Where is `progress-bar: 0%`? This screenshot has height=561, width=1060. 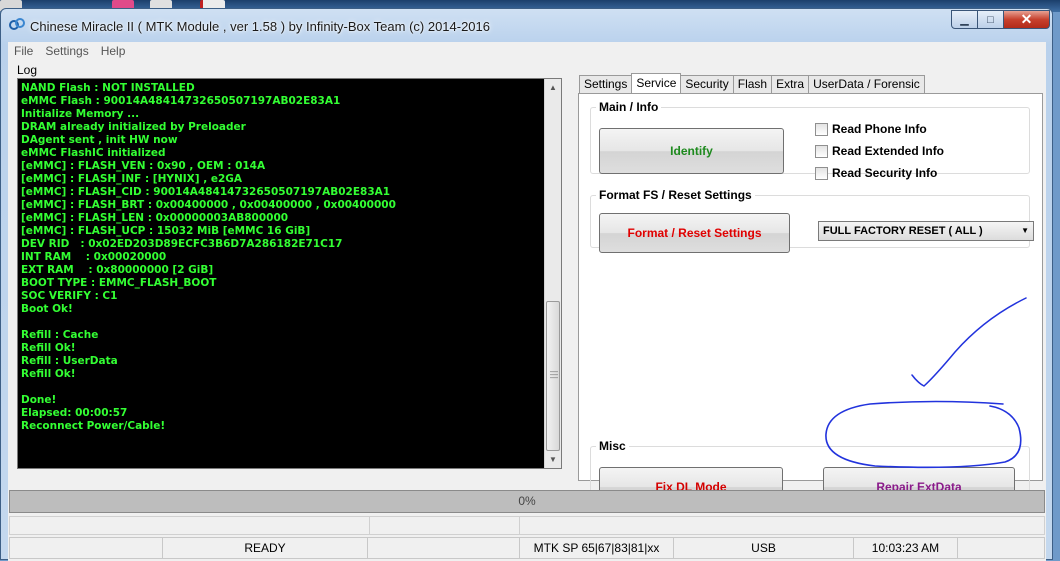 progress-bar: 0% is located at coordinates (527, 501).